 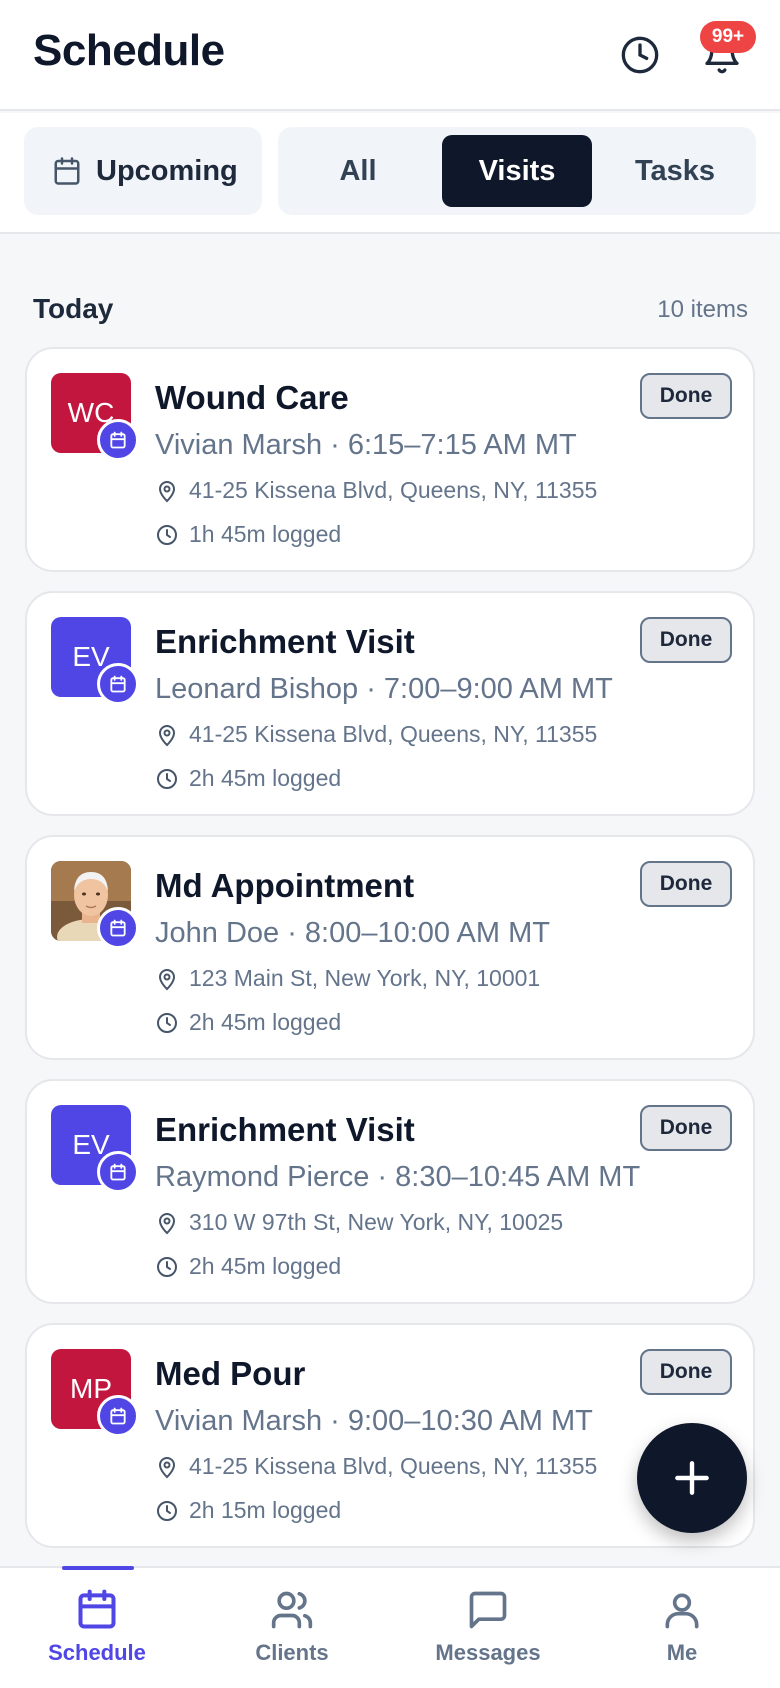 I want to click on visit-address: 310 W 97th St, New York, NY, 10025, so click(x=376, y=1222).